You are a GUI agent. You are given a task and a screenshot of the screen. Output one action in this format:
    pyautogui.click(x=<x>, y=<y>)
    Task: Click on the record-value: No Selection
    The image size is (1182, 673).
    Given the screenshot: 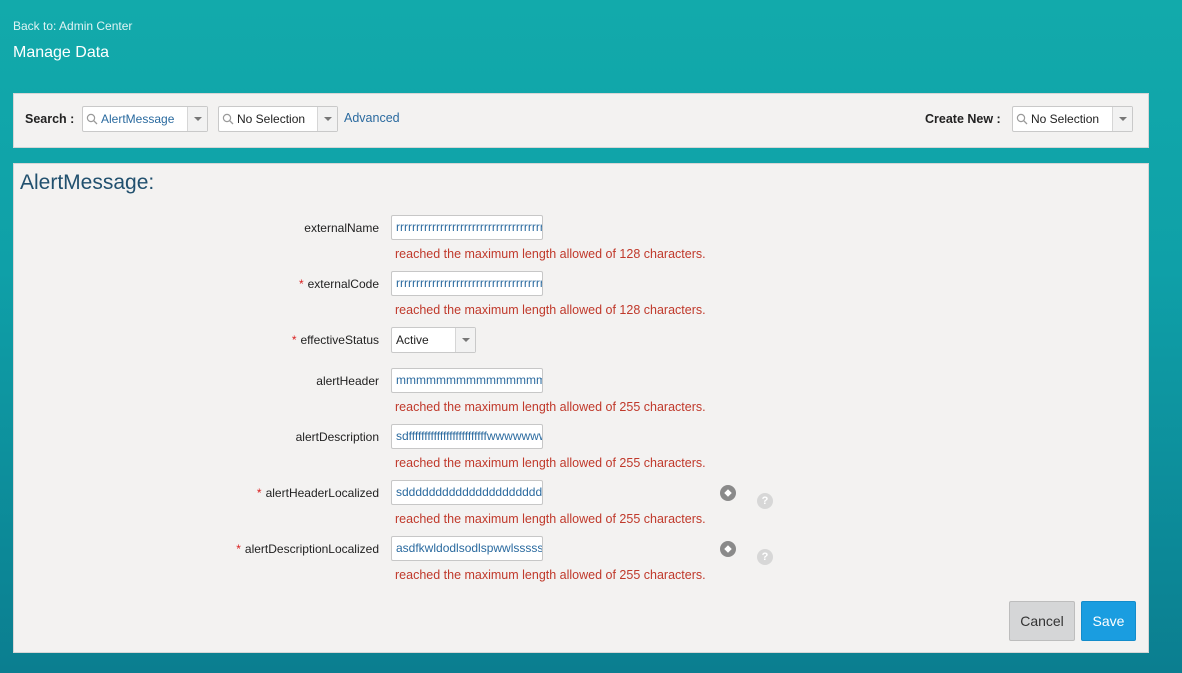 What is the action you would take?
    pyautogui.click(x=271, y=119)
    